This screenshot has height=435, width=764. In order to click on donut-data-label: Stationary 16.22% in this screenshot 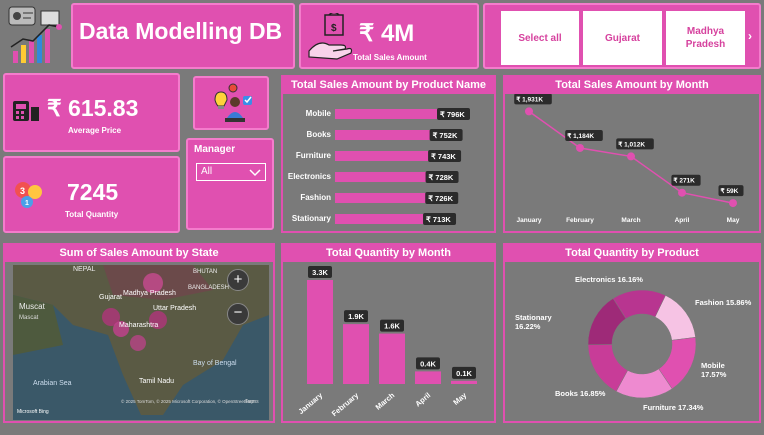, I will do `click(534, 322)`.